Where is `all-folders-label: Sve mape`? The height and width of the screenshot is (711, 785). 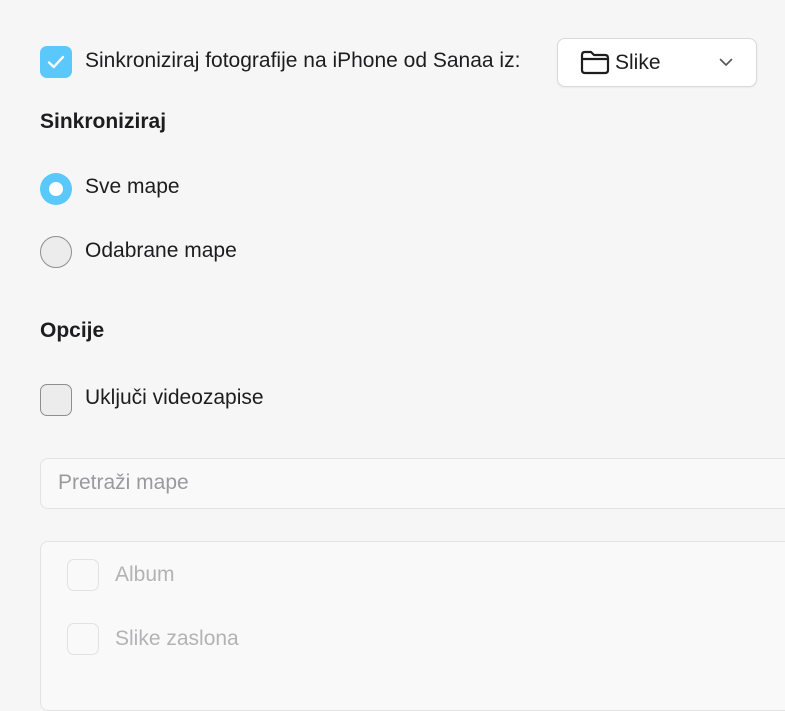 all-folders-label: Sve mape is located at coordinates (132, 186).